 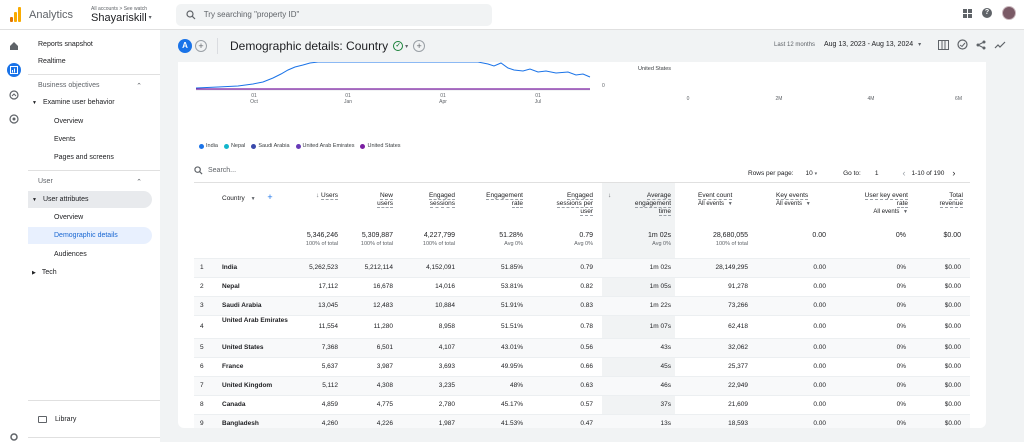 What do you see at coordinates (565, 204) in the screenshot?
I see `col-engaged-per-user: Engaged sessions per user` at bounding box center [565, 204].